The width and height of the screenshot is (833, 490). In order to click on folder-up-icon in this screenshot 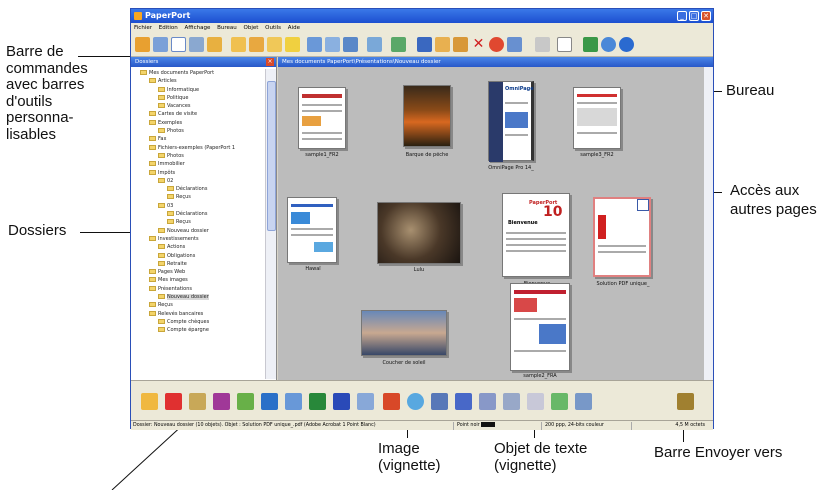, I will do `click(274, 44)`.